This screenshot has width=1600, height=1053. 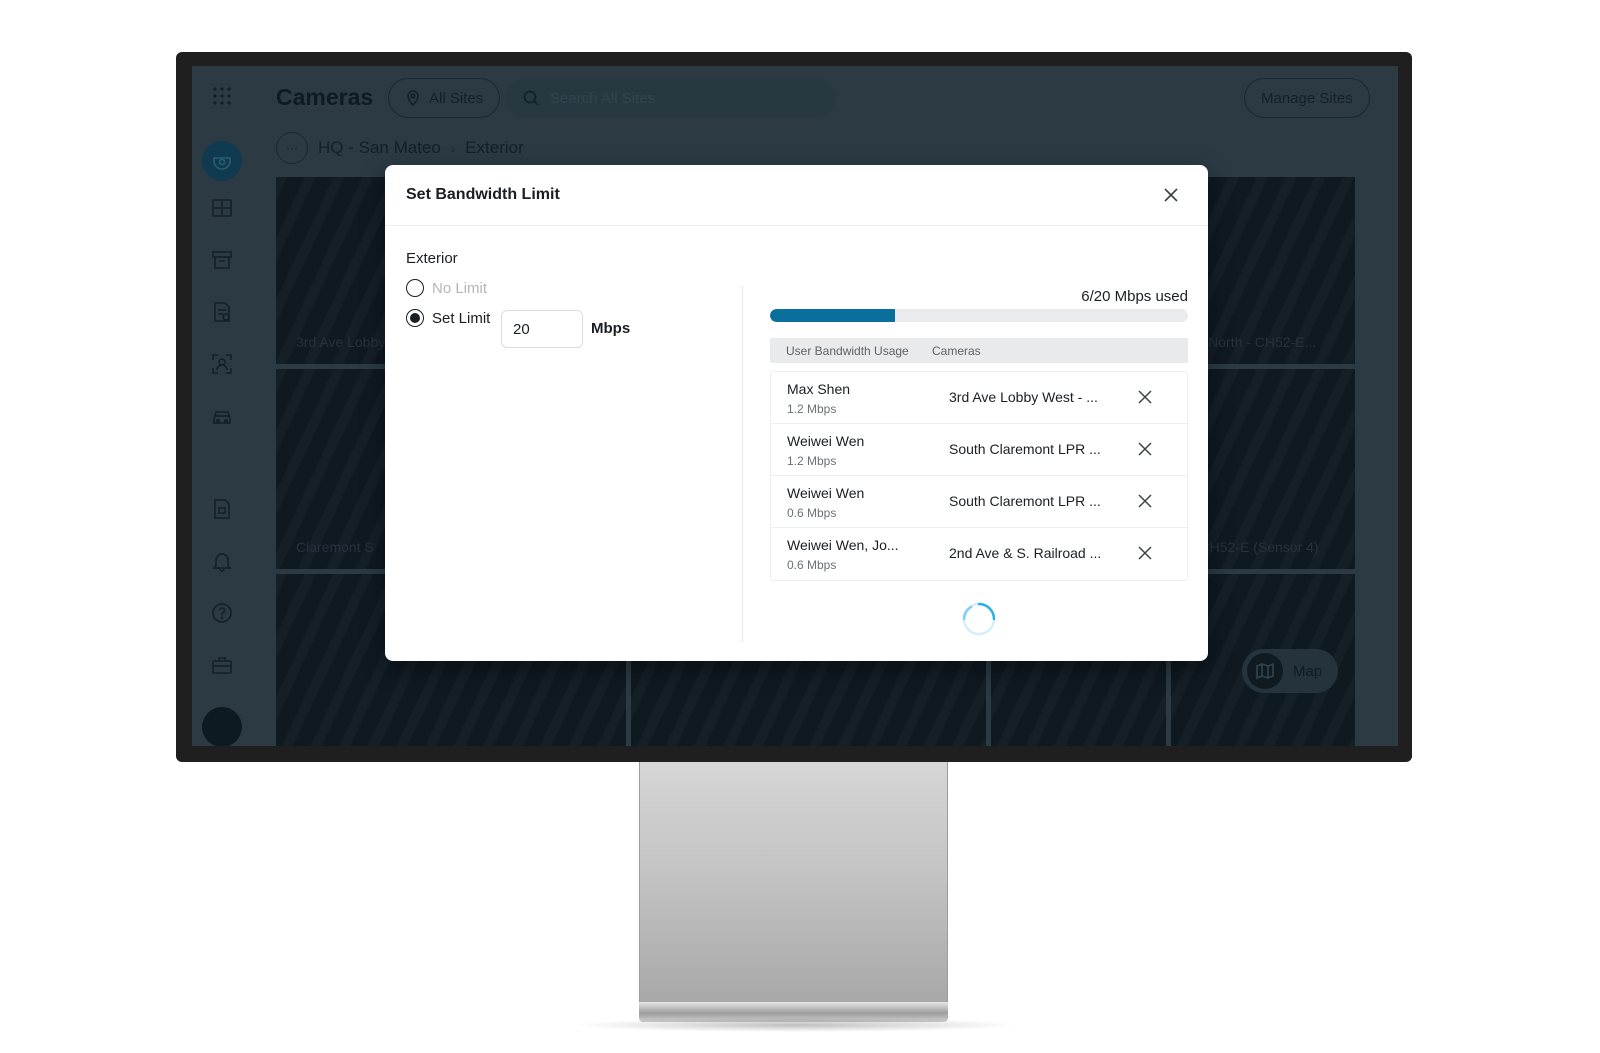 I want to click on site-filter-button: All Sites, so click(x=444, y=98).